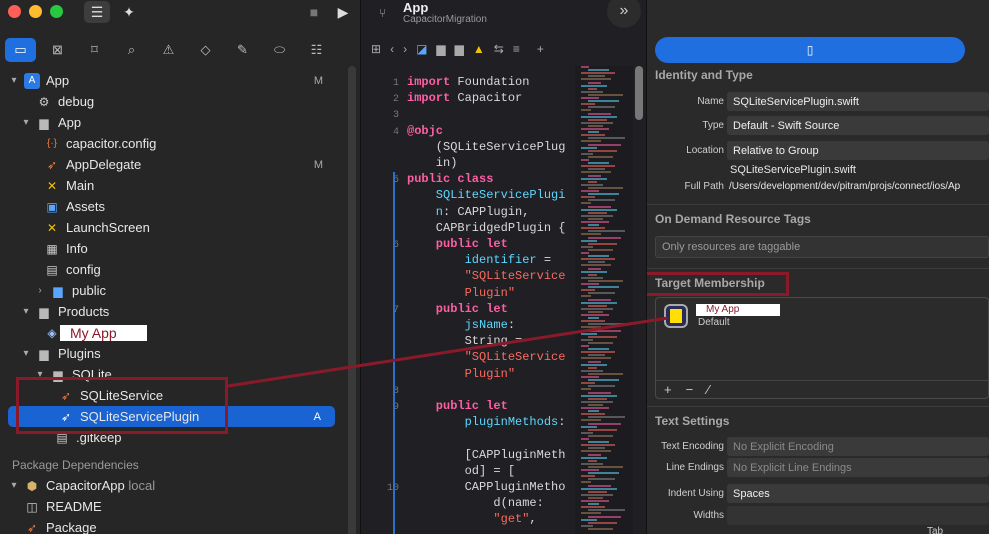  Describe the element at coordinates (57, 50) in the screenshot. I see `source-control-icon: ⊠` at that location.